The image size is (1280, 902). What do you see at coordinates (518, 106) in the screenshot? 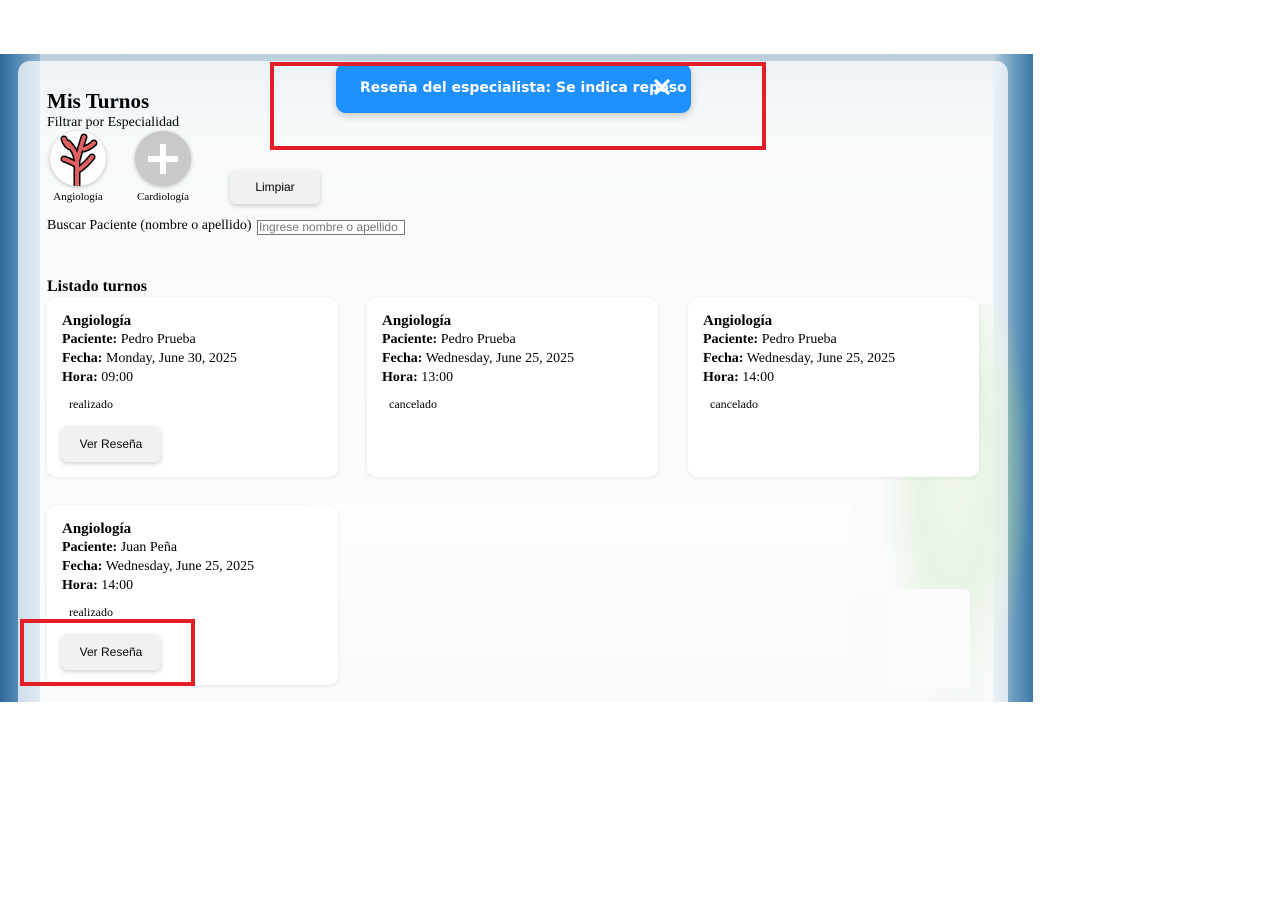
I see `highlight-box-toast` at bounding box center [518, 106].